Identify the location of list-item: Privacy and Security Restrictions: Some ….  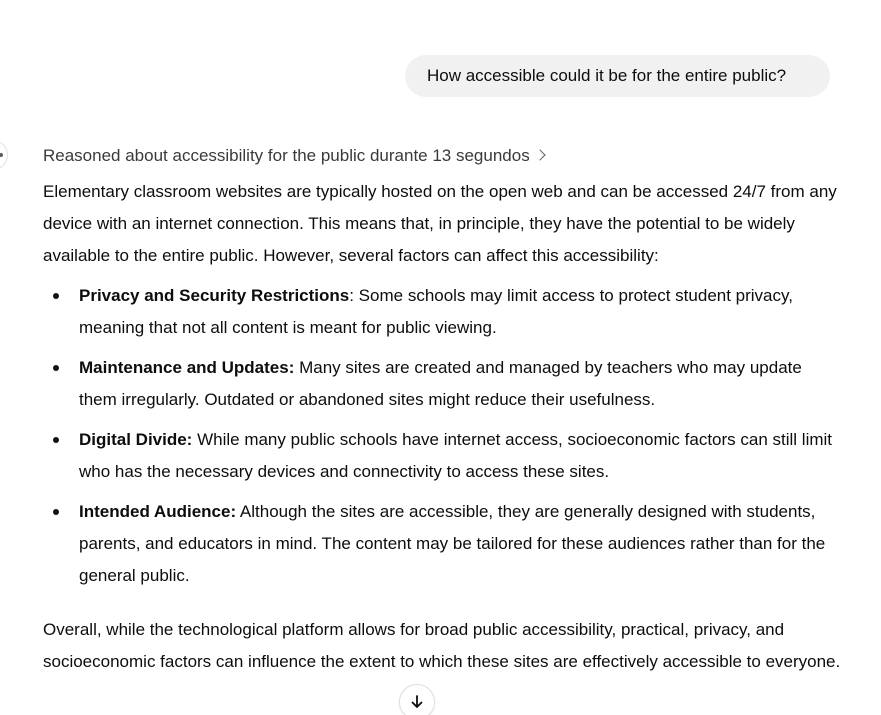
(448, 312).